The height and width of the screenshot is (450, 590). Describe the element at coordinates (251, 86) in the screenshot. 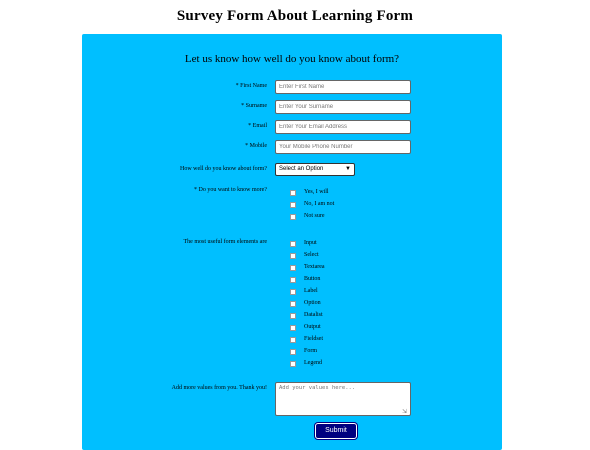

I see `first-name-label: * First Name` at that location.